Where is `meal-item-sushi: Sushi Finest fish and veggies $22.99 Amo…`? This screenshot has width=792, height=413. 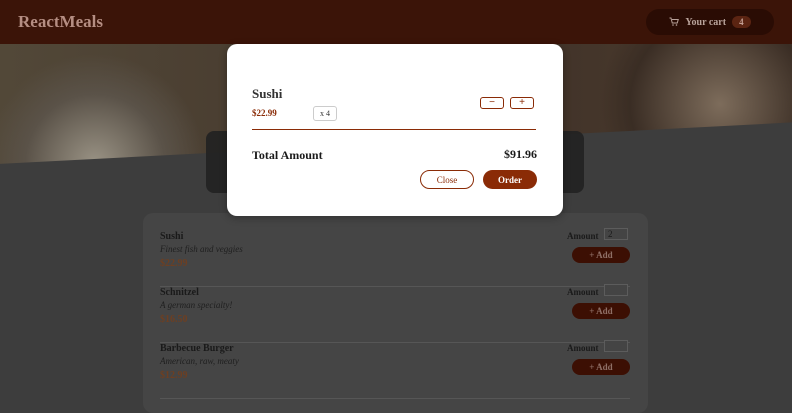
meal-item-sushi: Sushi Finest fish and veggies $22.99 Amo… is located at coordinates (395, 257).